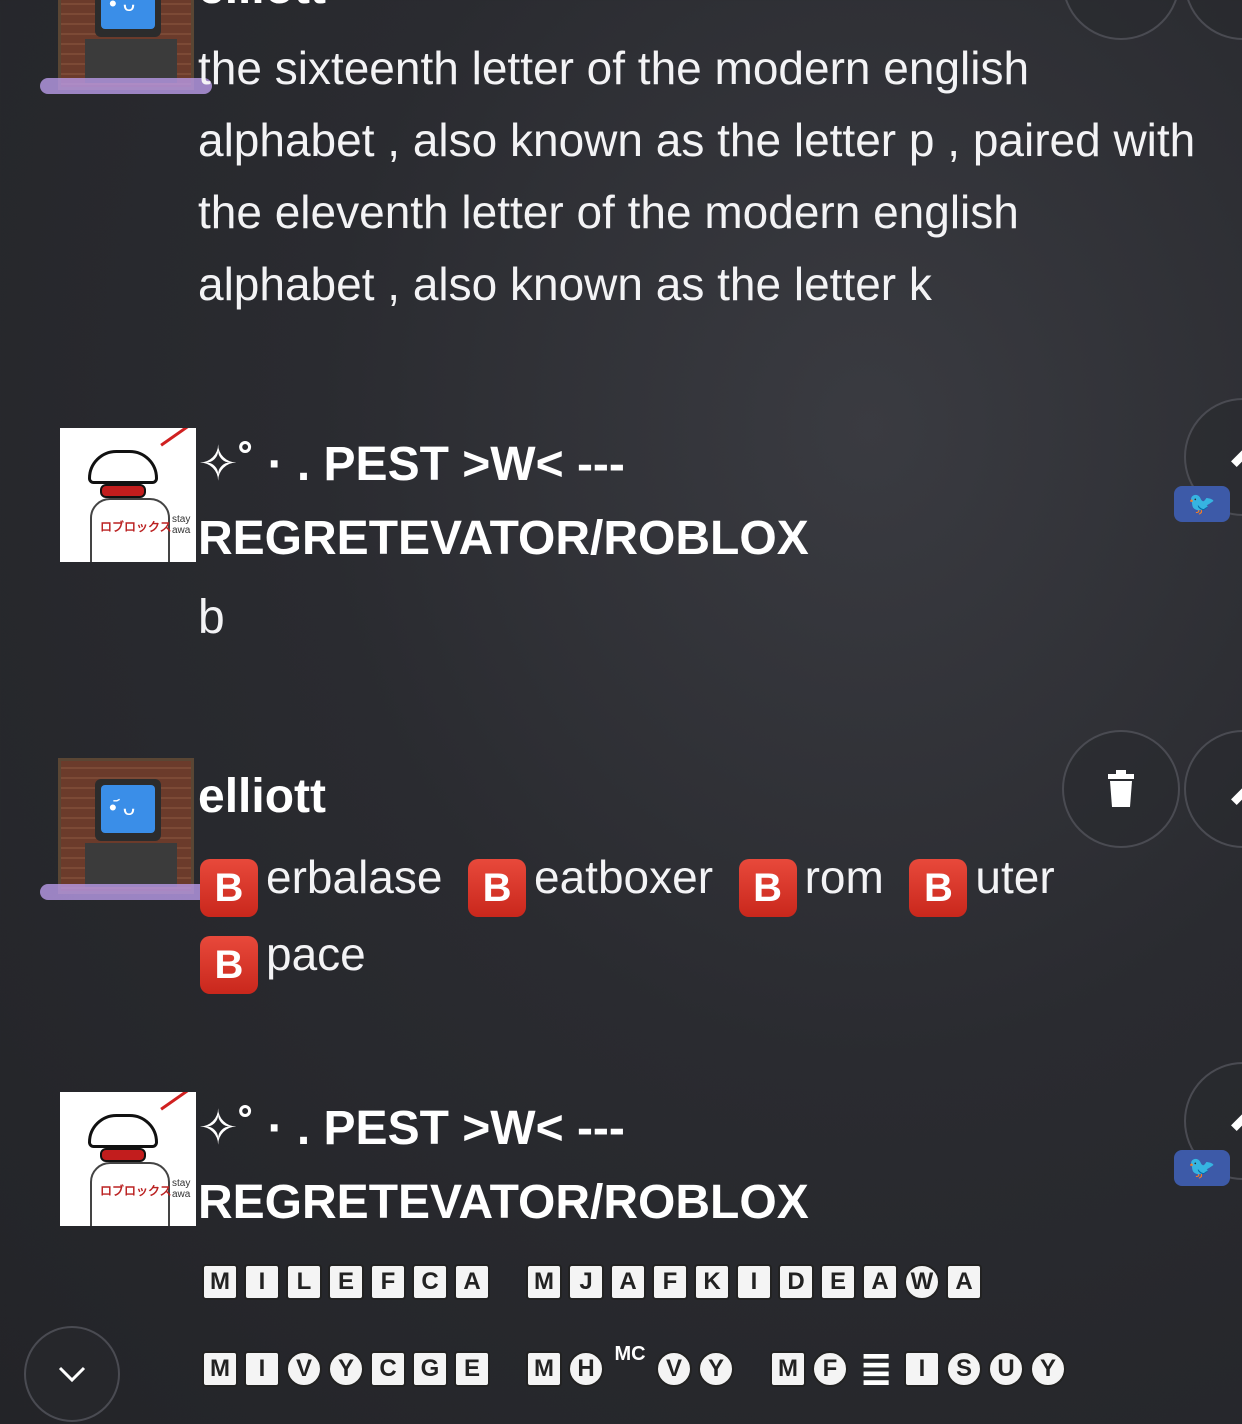 The width and height of the screenshot is (1242, 1424). What do you see at coordinates (321, 884) in the screenshot?
I see `b-word-1: Berbalase` at bounding box center [321, 884].